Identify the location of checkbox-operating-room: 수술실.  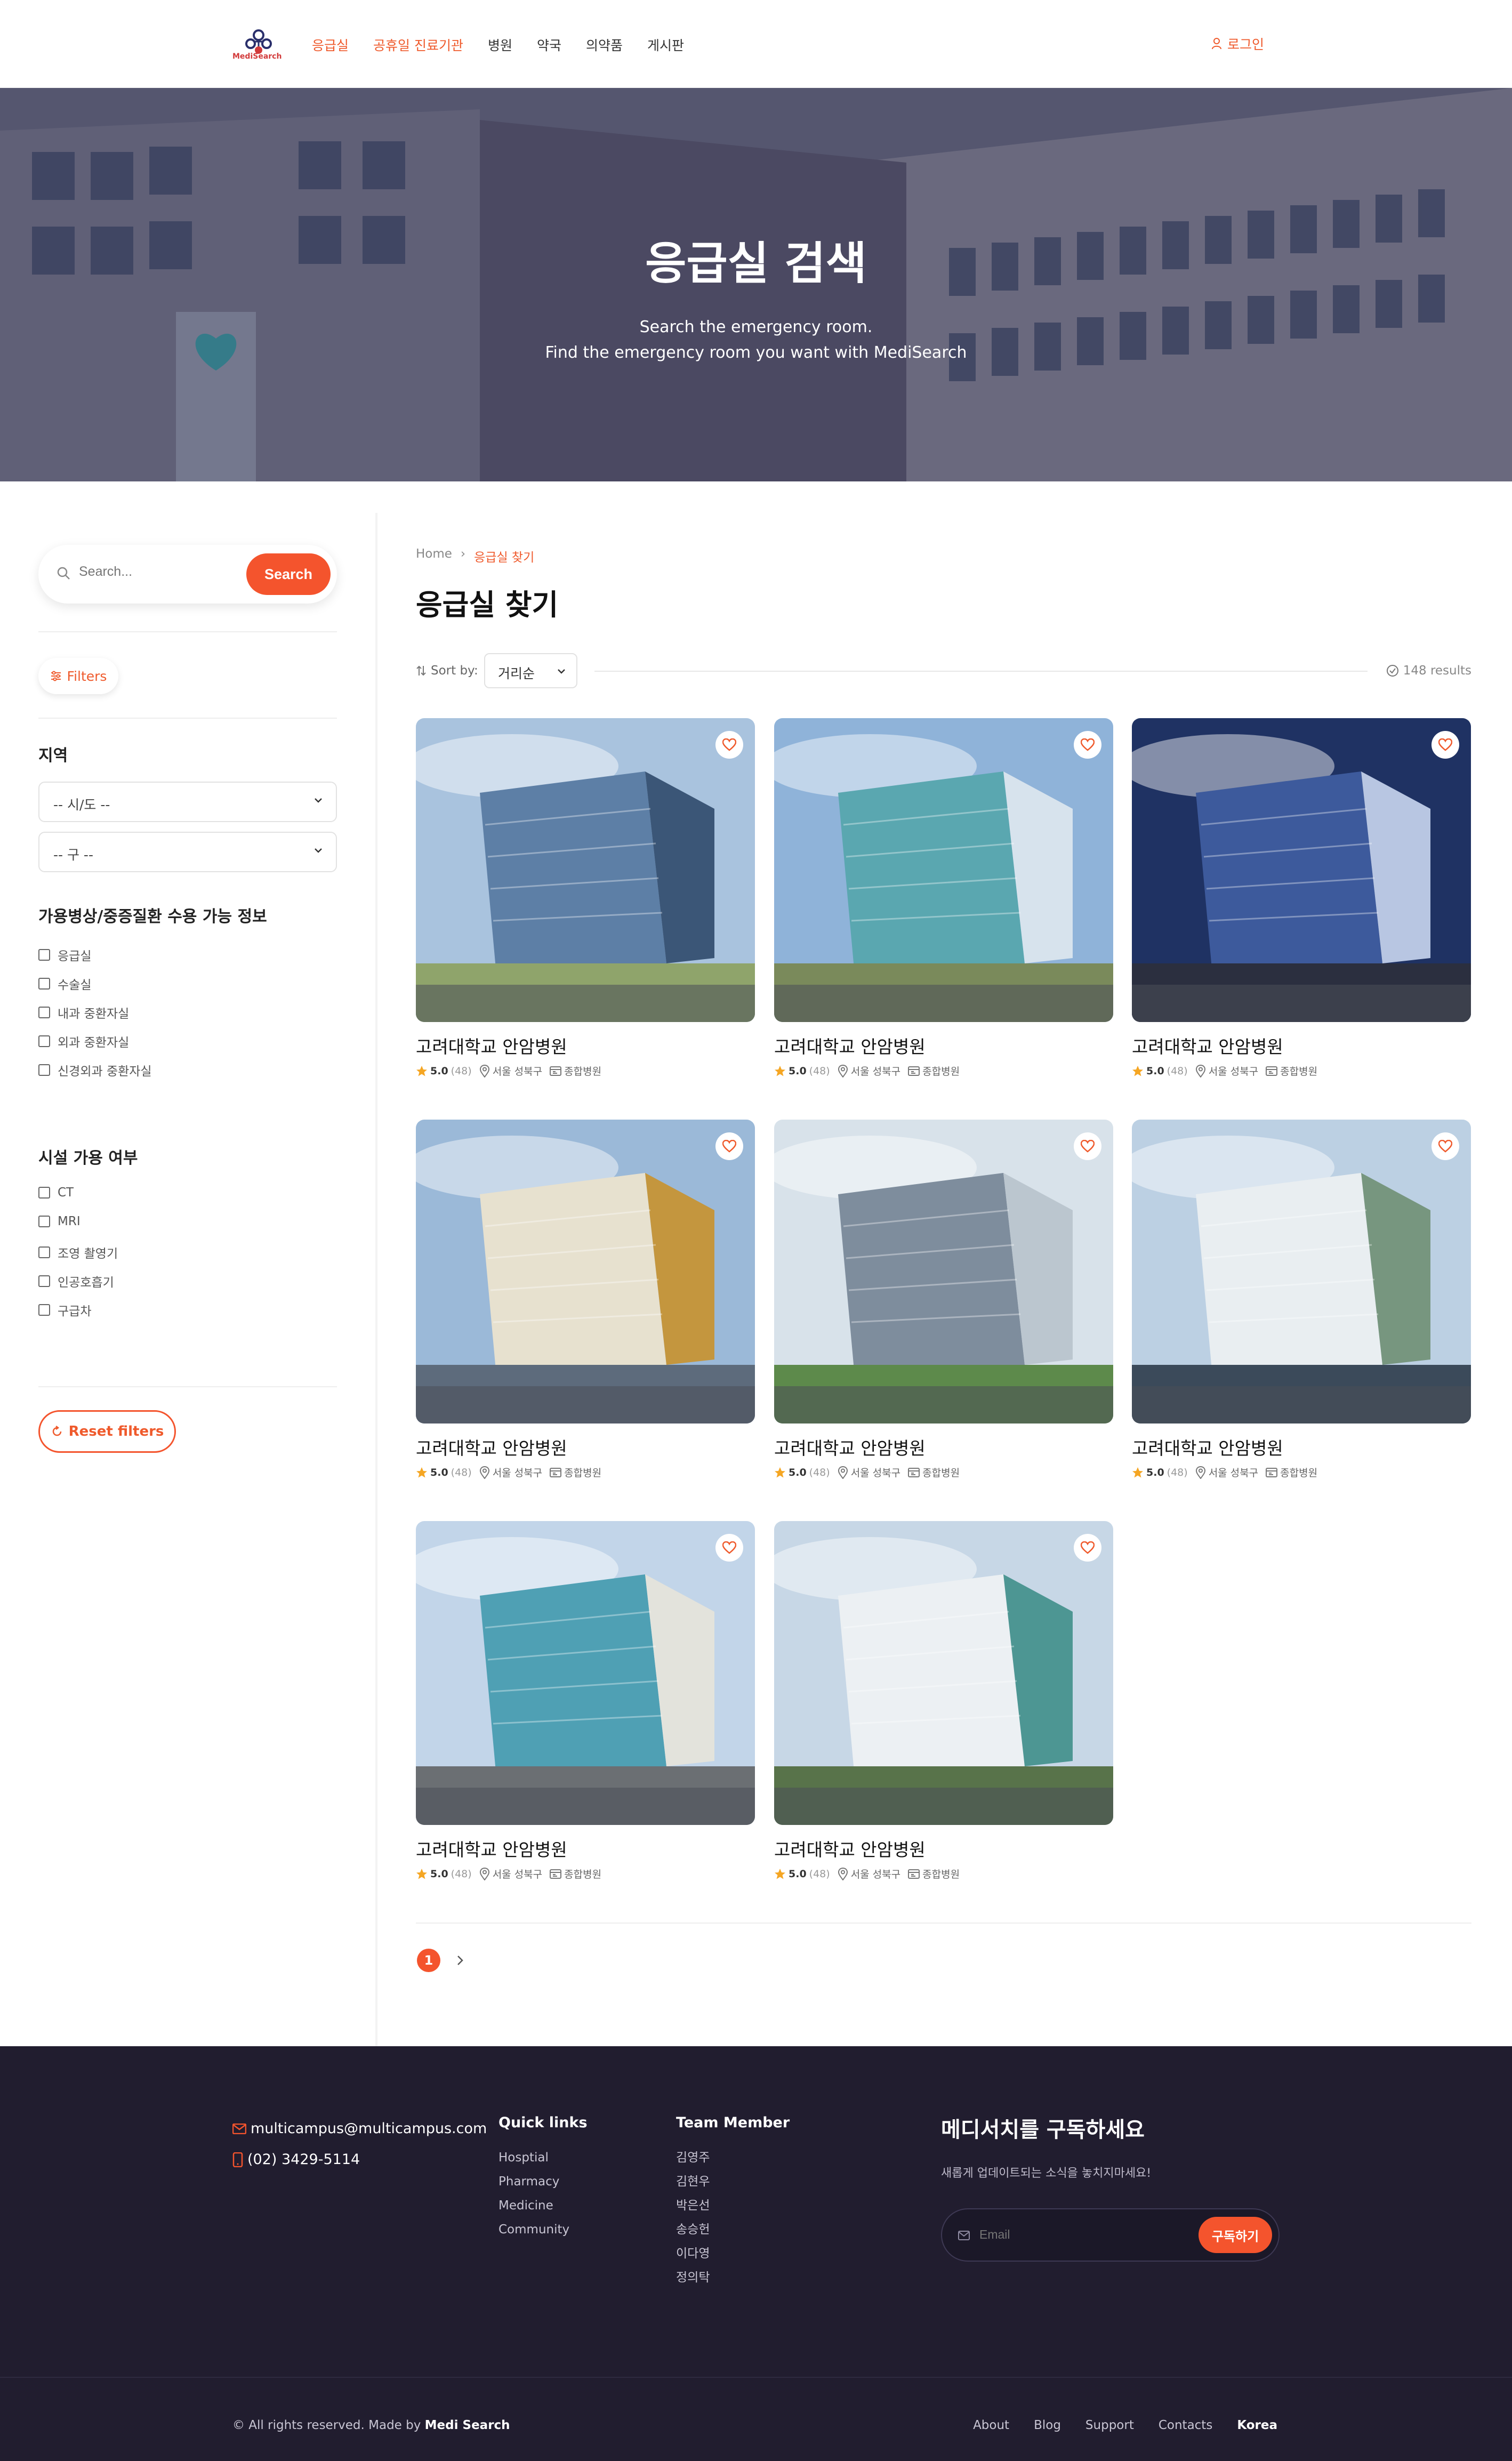
(64, 984).